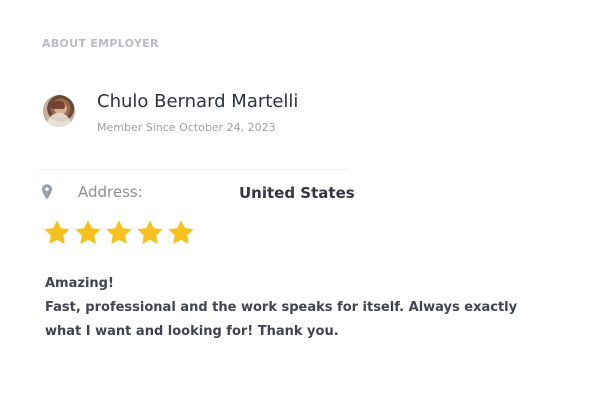 Image resolution: width=600 pixels, height=400 pixels. What do you see at coordinates (100, 43) in the screenshot?
I see `section-title: ABOUT EMPLOYER` at bounding box center [100, 43].